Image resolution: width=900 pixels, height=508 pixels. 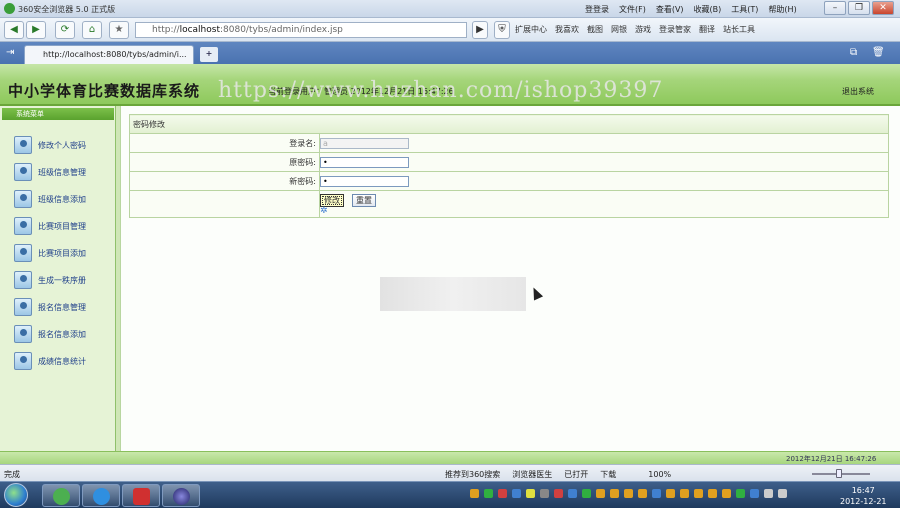 I want to click on browser-logo-icon, so click(x=9, y=8).